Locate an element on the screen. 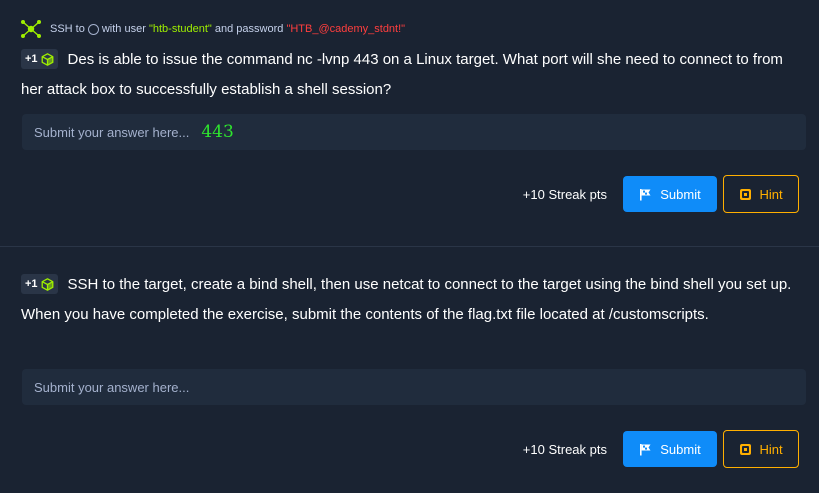 Image resolution: width=819 pixels, height=493 pixels. target-status-icon is located at coordinates (93, 29).